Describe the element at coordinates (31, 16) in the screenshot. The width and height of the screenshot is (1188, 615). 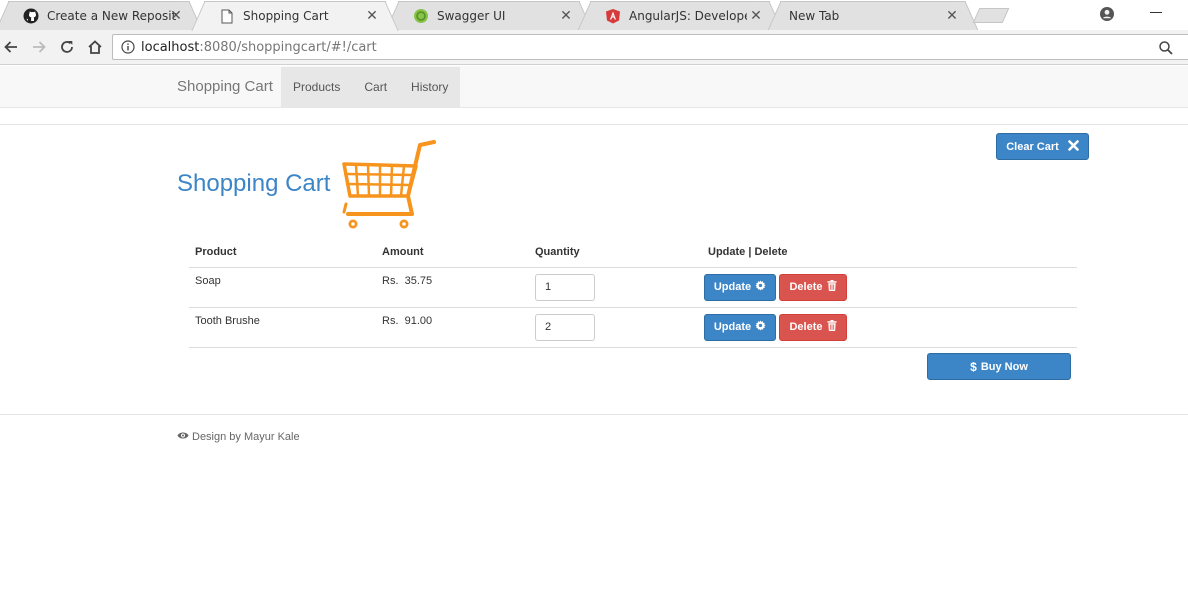
I see `github-icon` at that location.